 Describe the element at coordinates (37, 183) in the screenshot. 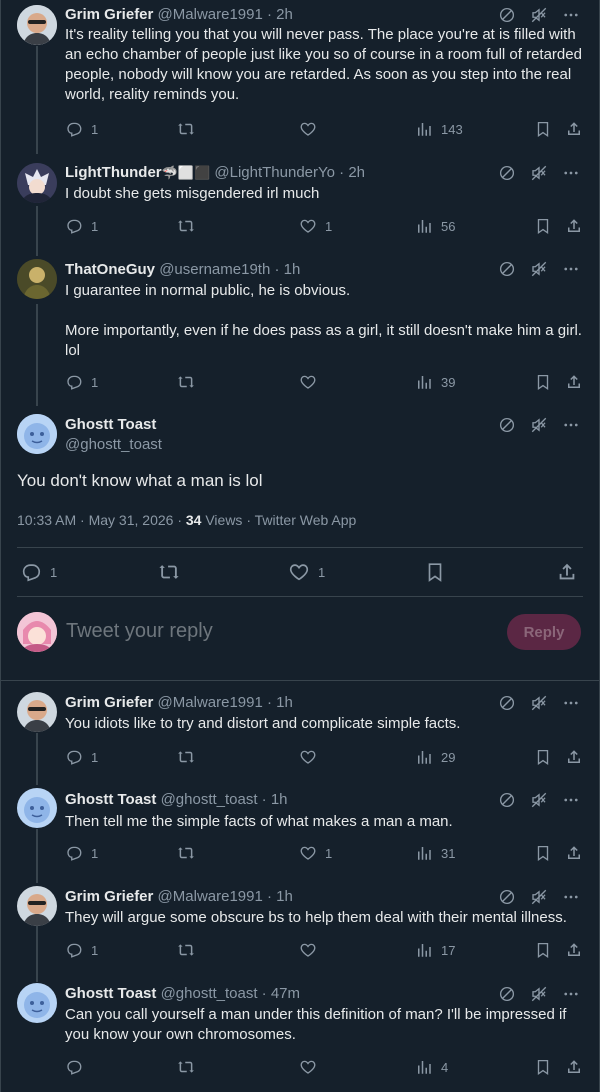

I see `avatar-lightthunder` at that location.